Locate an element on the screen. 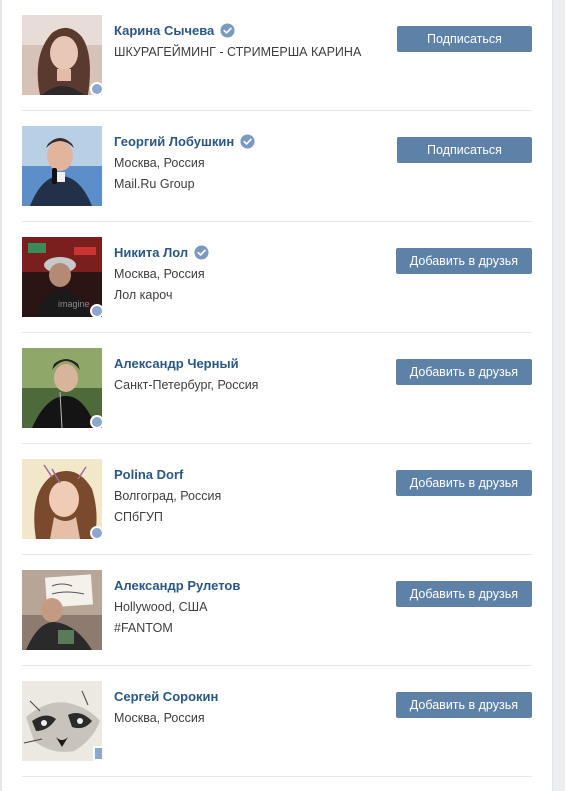 This screenshot has height=791, width=565. svg-text: imagine is located at coordinates (74, 304).